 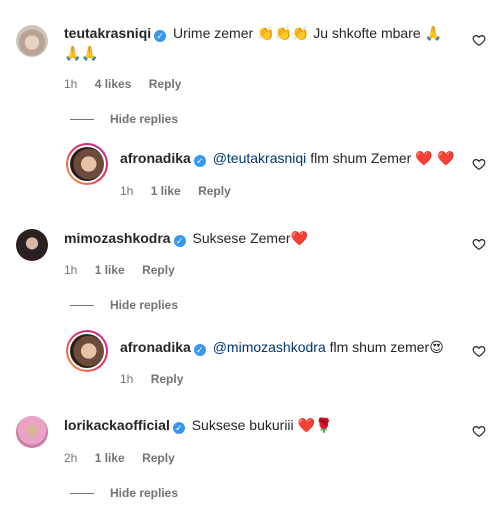 What do you see at coordinates (435, 159) in the screenshot?
I see `heart-emoji: ❤️ ❤️` at bounding box center [435, 159].